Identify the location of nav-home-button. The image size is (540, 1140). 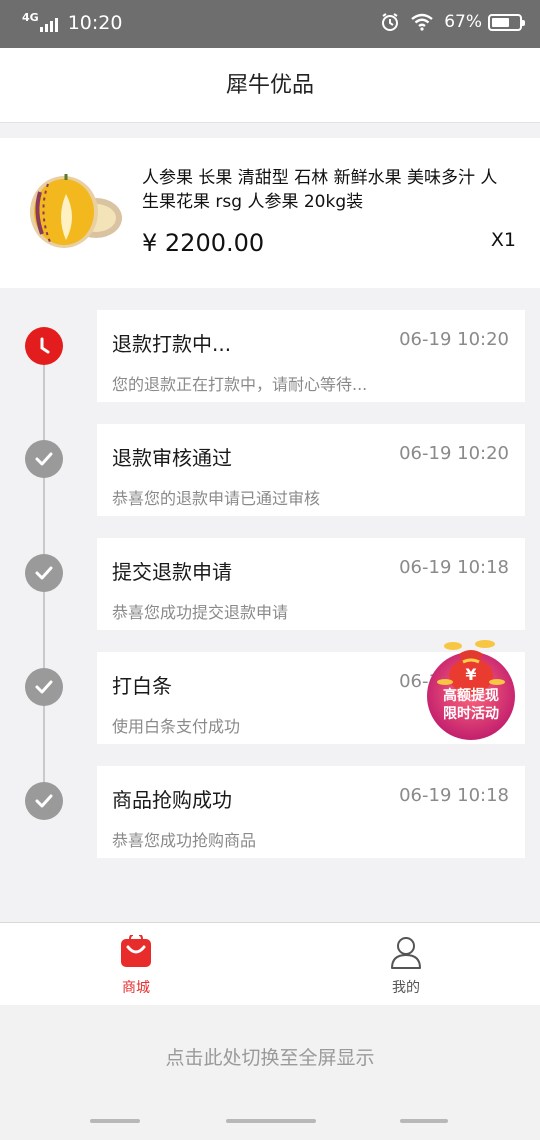
(271, 1121).